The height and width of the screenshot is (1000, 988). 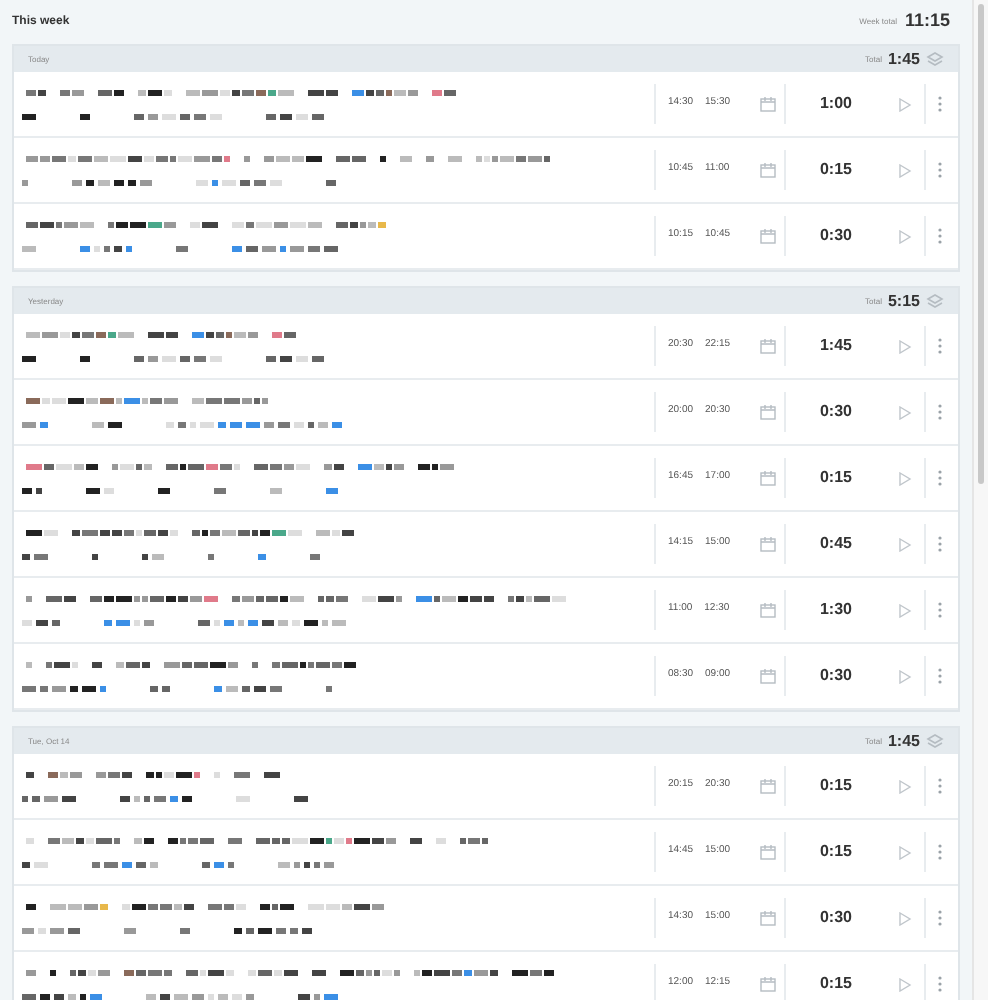 What do you see at coordinates (835, 346) in the screenshot?
I see `entry-duration: 1:45` at bounding box center [835, 346].